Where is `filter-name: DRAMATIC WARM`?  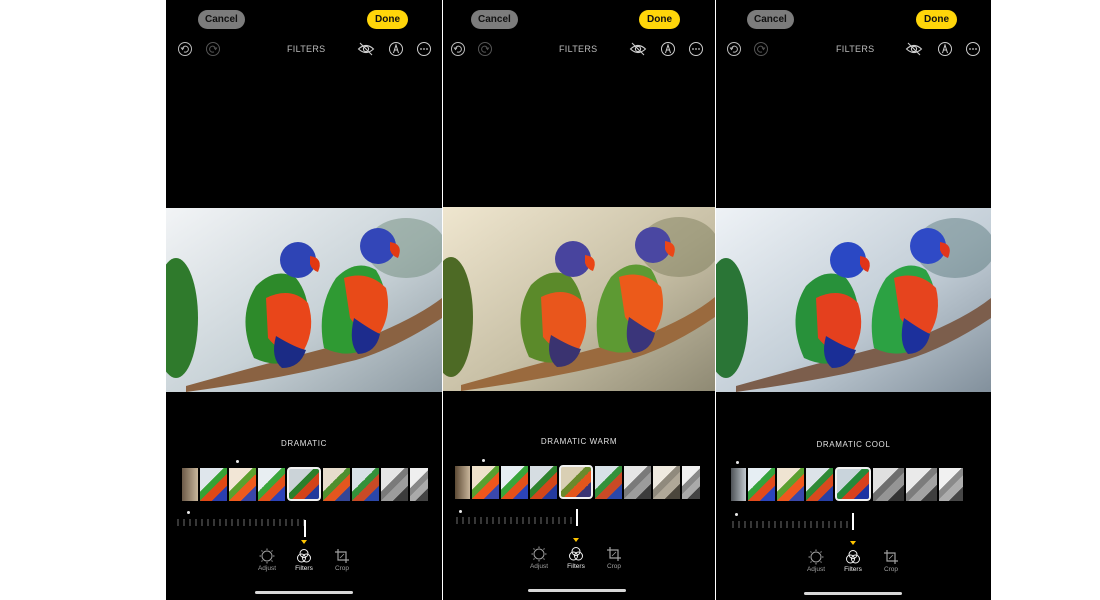 filter-name: DRAMATIC WARM is located at coordinates (579, 441).